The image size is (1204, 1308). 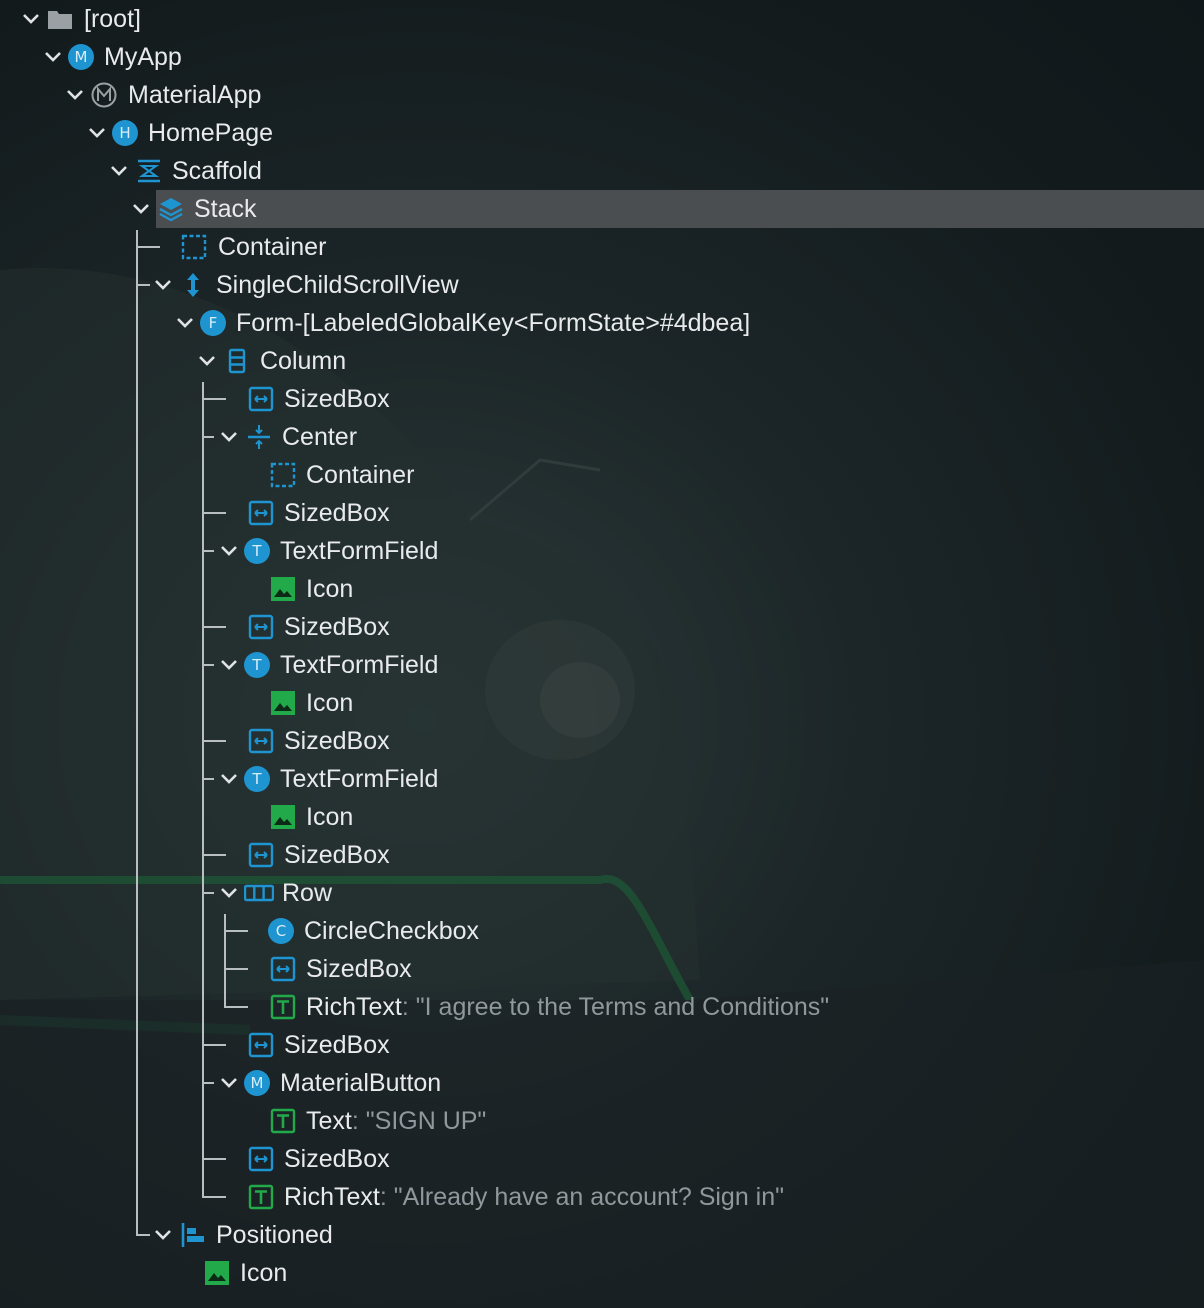 What do you see at coordinates (194, 247) in the screenshot?
I see `container-icon` at bounding box center [194, 247].